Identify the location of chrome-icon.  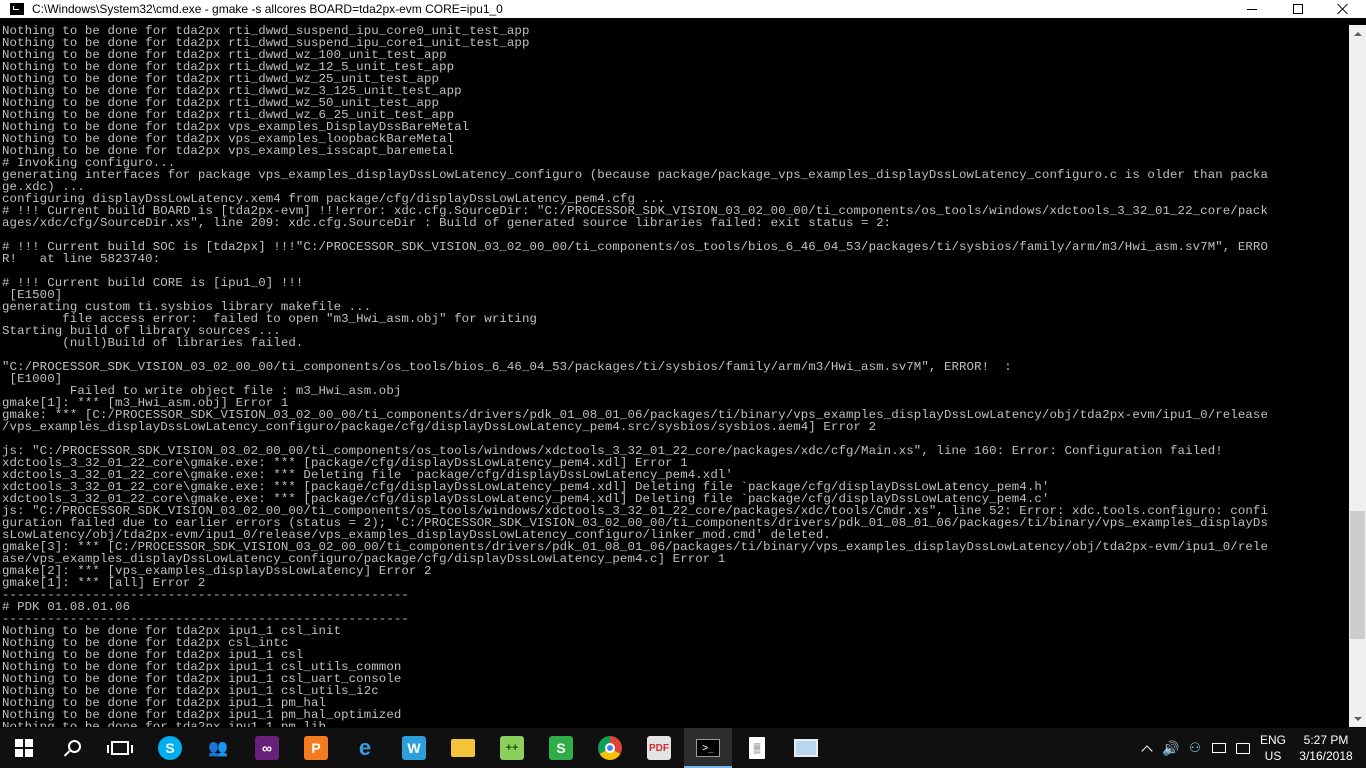
(610, 748).